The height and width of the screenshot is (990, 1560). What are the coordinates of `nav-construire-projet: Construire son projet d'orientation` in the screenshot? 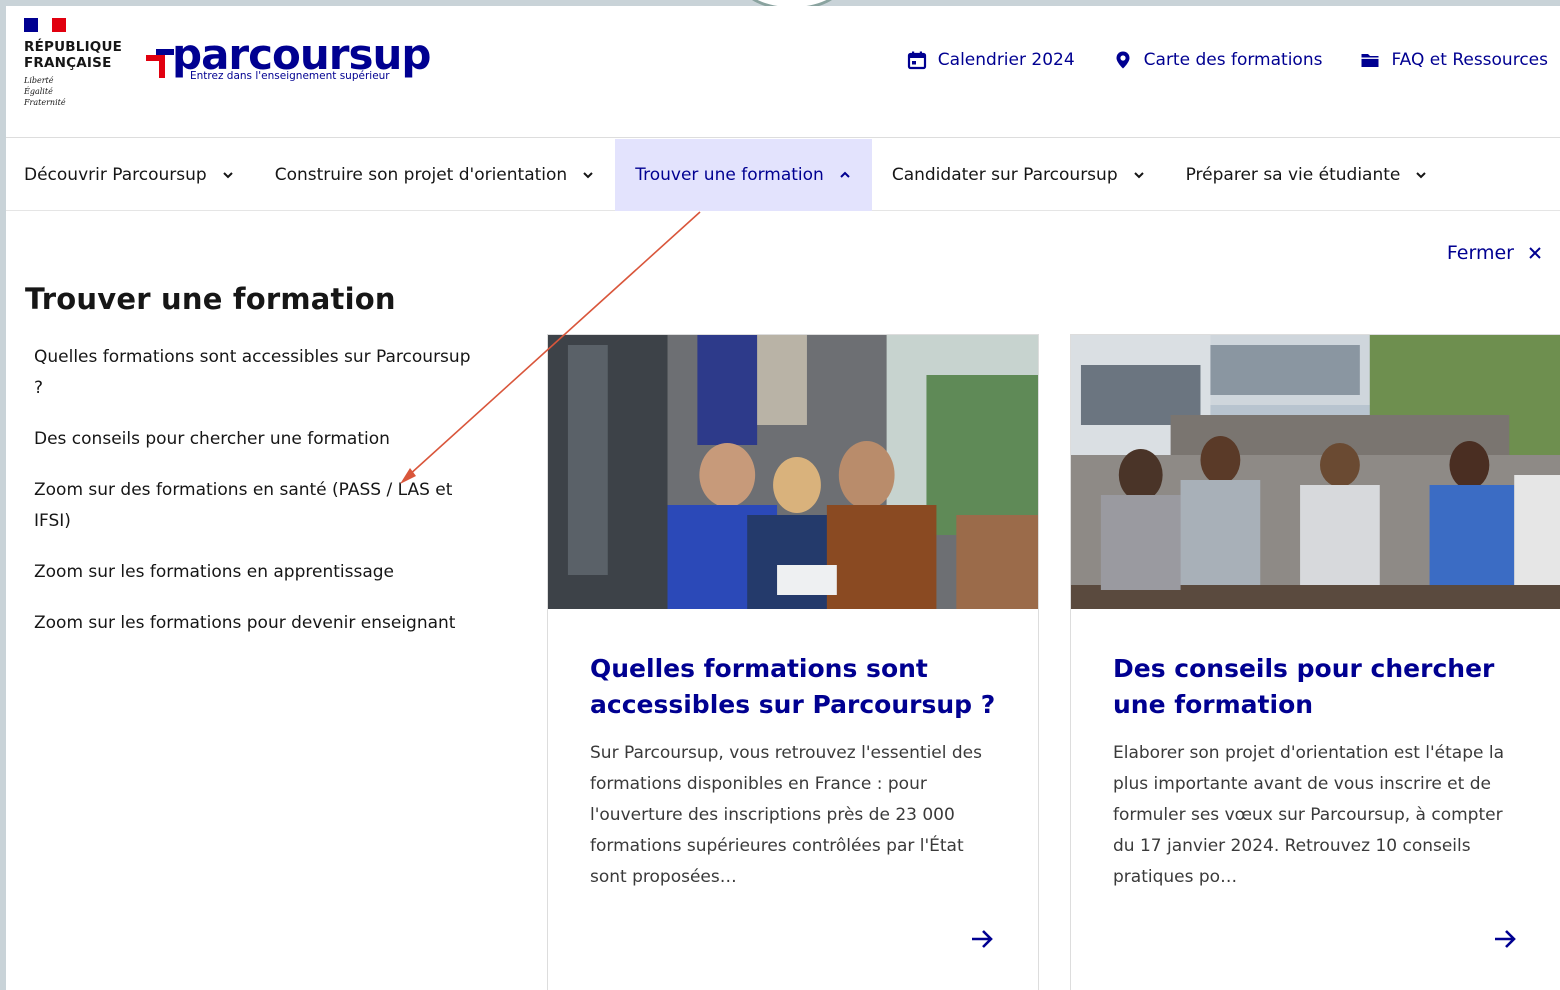 It's located at (435, 175).